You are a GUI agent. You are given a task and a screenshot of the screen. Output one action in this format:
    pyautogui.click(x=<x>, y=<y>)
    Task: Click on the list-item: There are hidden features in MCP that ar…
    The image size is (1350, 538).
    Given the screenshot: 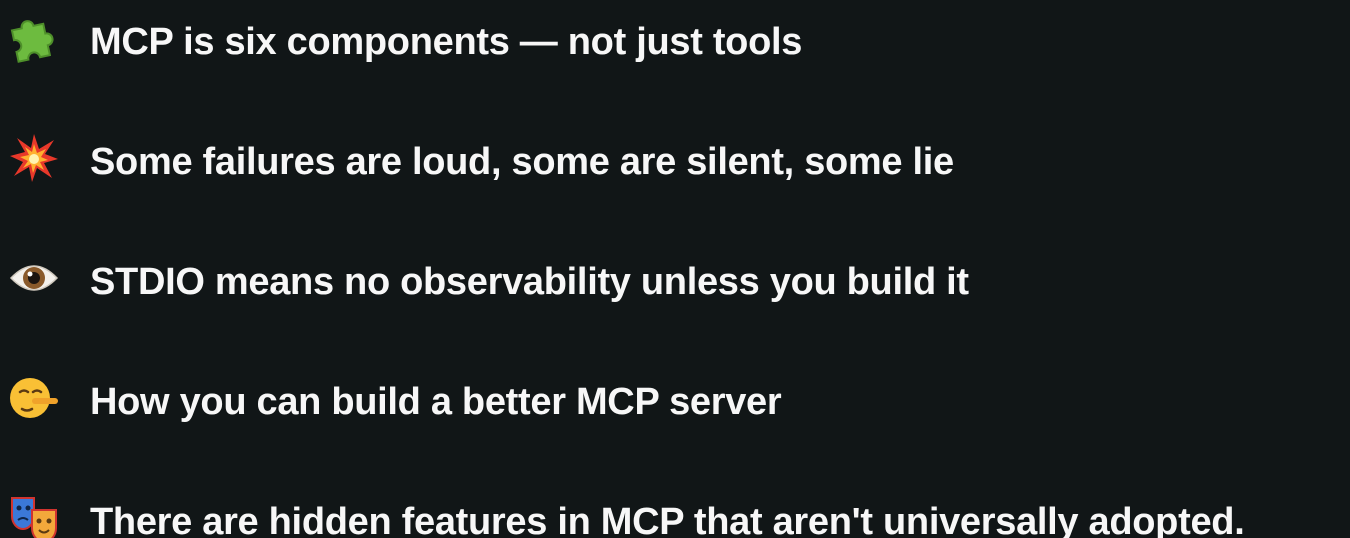 What is the action you would take?
    pyautogui.click(x=675, y=515)
    